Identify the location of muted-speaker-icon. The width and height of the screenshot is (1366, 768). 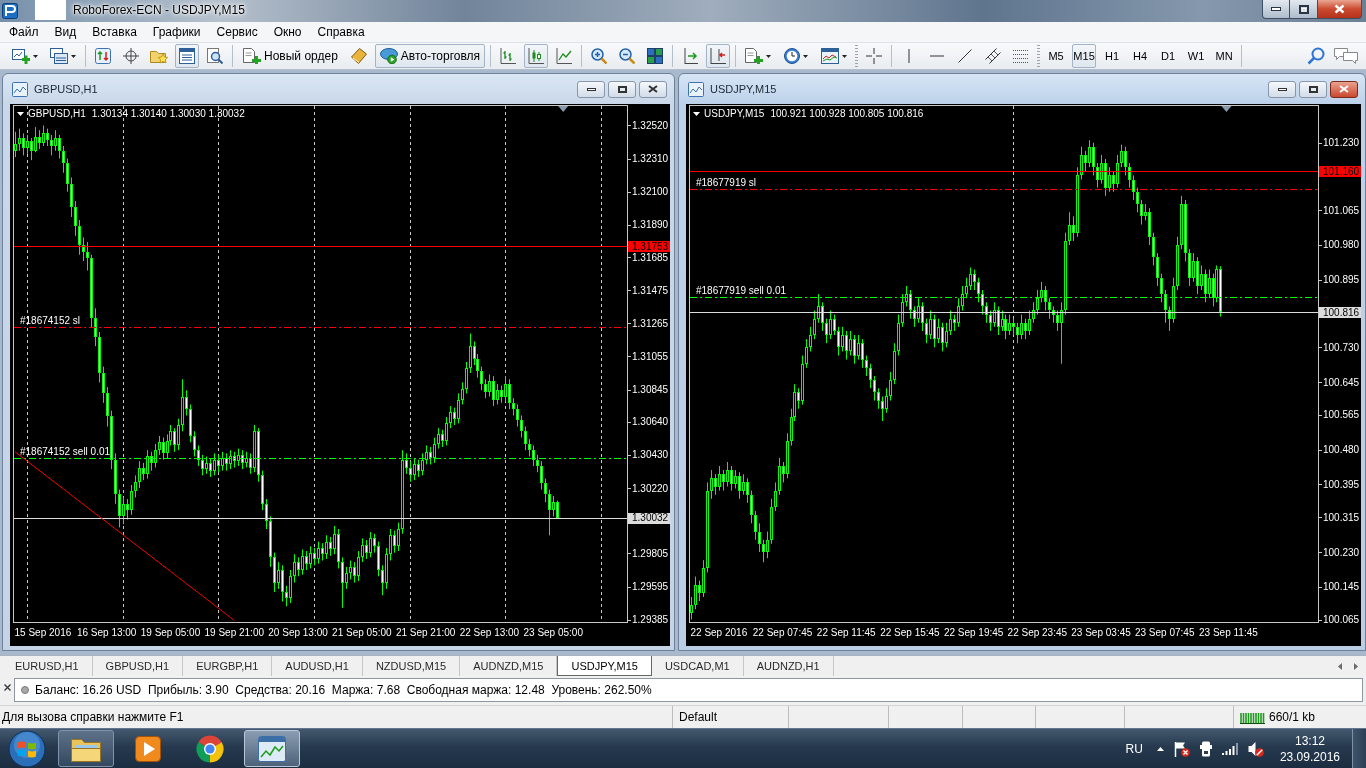
(1255, 748).